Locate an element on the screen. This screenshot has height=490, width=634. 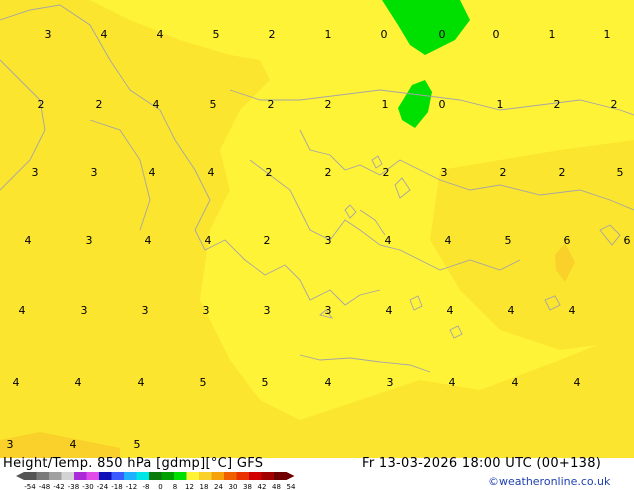
source-credit: ©weatheronline.co.uk is located at coordinates (549, 481).